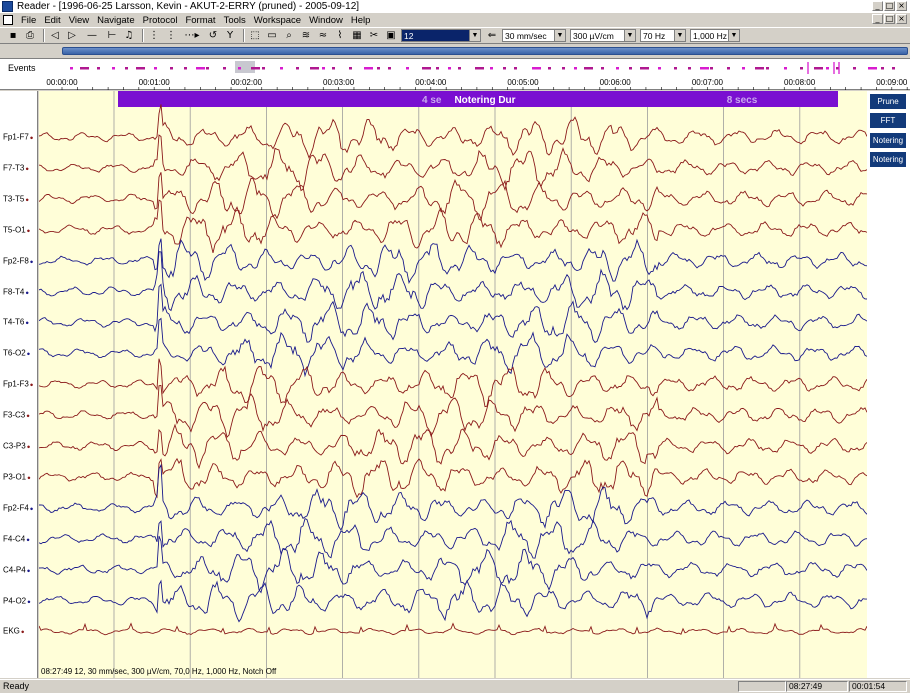 The image size is (910, 693). Describe the element at coordinates (878, 686) in the screenshot. I see `status-elapsed: 00:01:54` at that location.